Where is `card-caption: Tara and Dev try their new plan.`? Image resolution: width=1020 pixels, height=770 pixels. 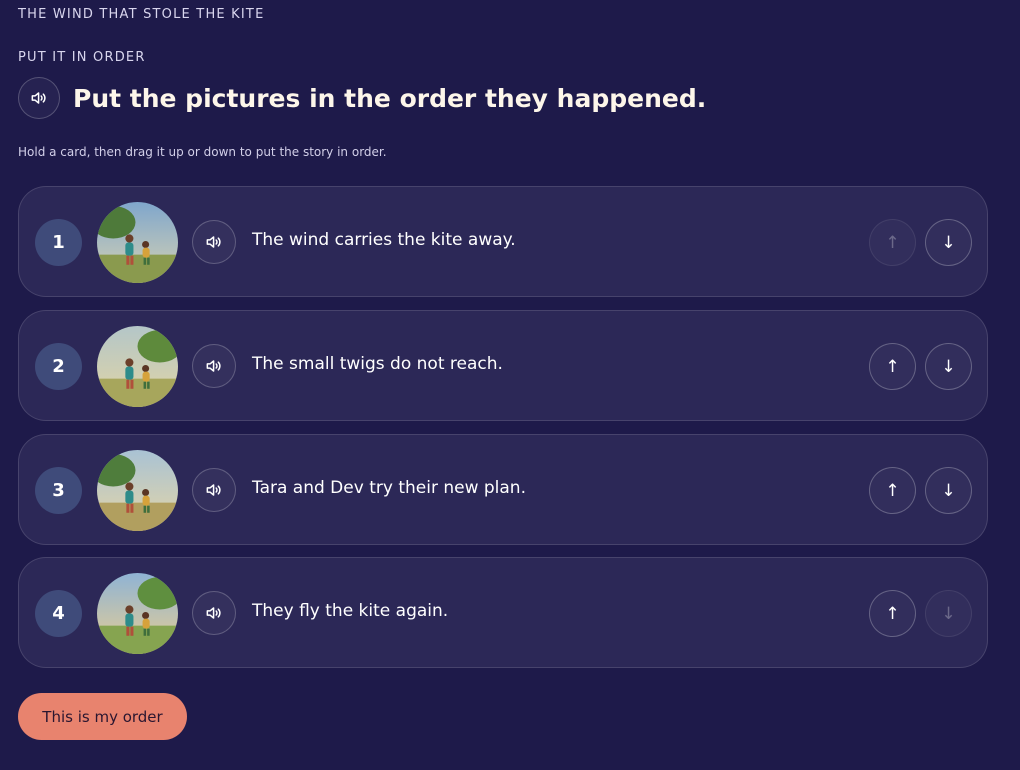
card-caption: Tara and Dev try their new plan. is located at coordinates (389, 488).